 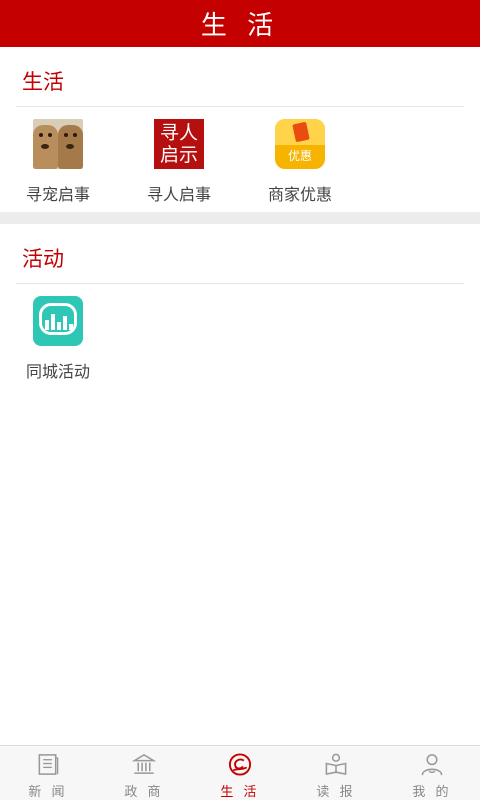 I want to click on tab-life: 生 活, so click(x=240, y=773).